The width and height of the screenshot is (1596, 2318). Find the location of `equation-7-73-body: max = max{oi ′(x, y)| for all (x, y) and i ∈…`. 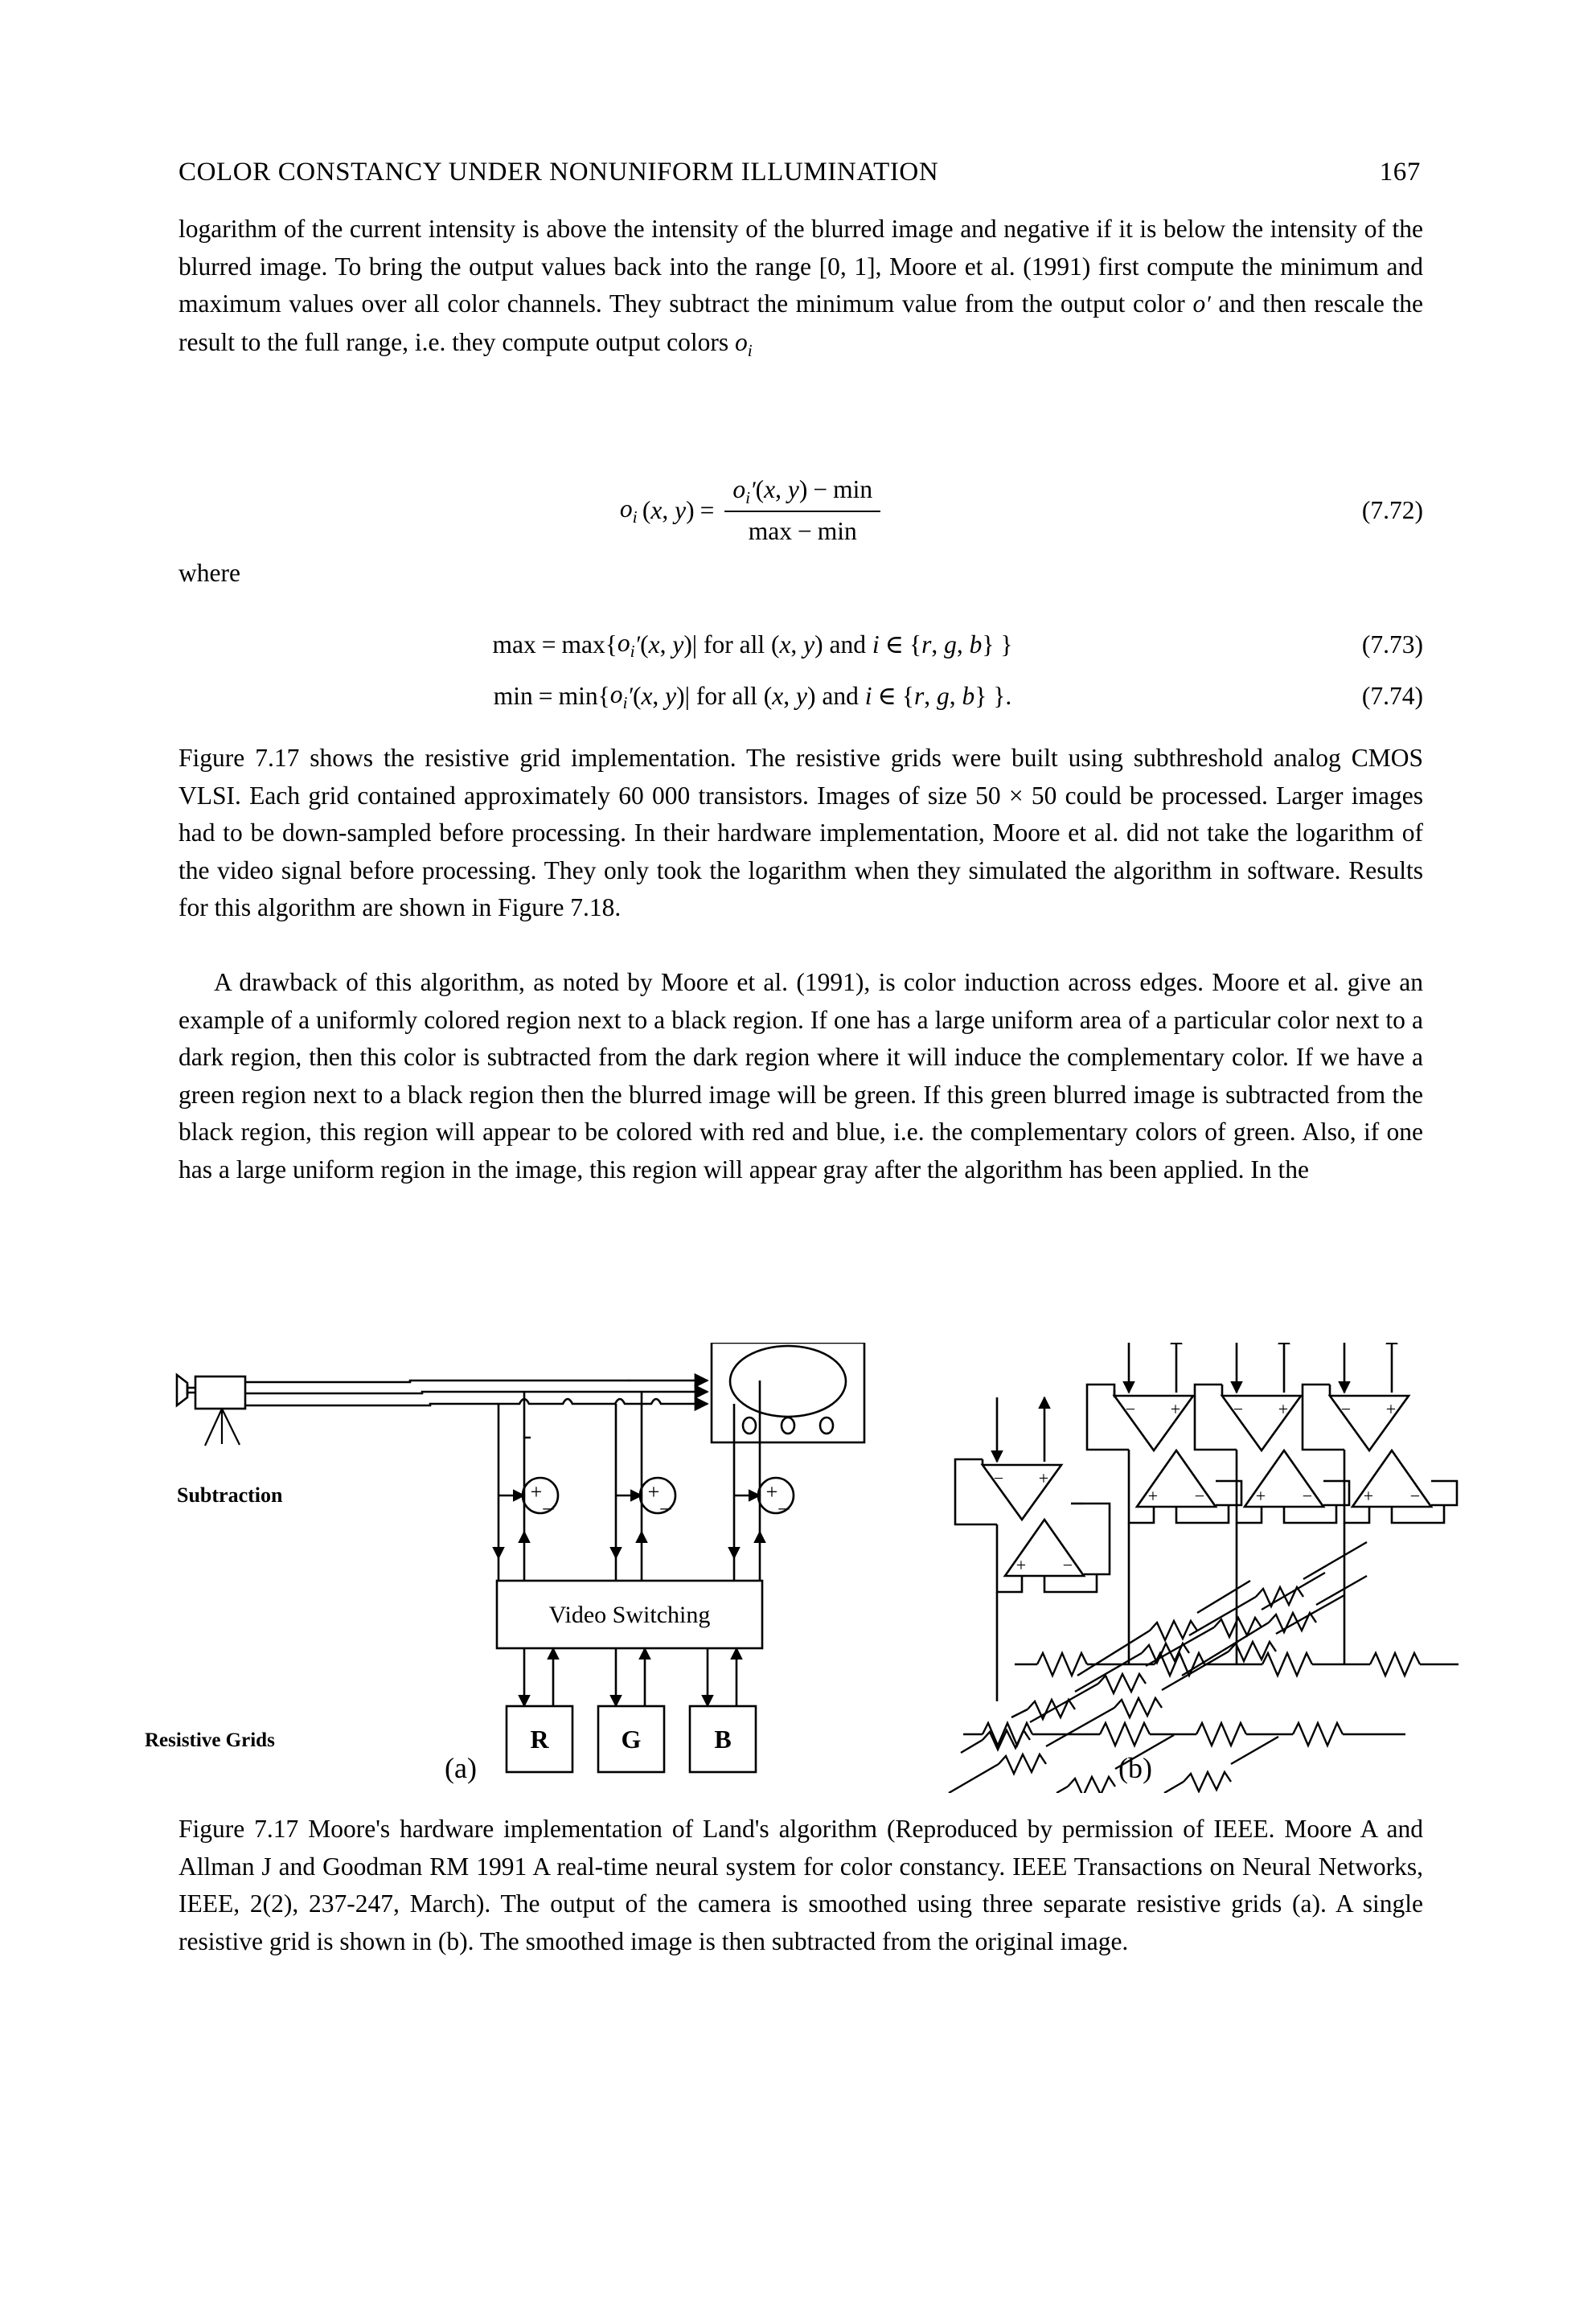

equation-7-73-body: max = max{oi ′(x, y)| for all (x, y) and i ∈… is located at coordinates (752, 644).